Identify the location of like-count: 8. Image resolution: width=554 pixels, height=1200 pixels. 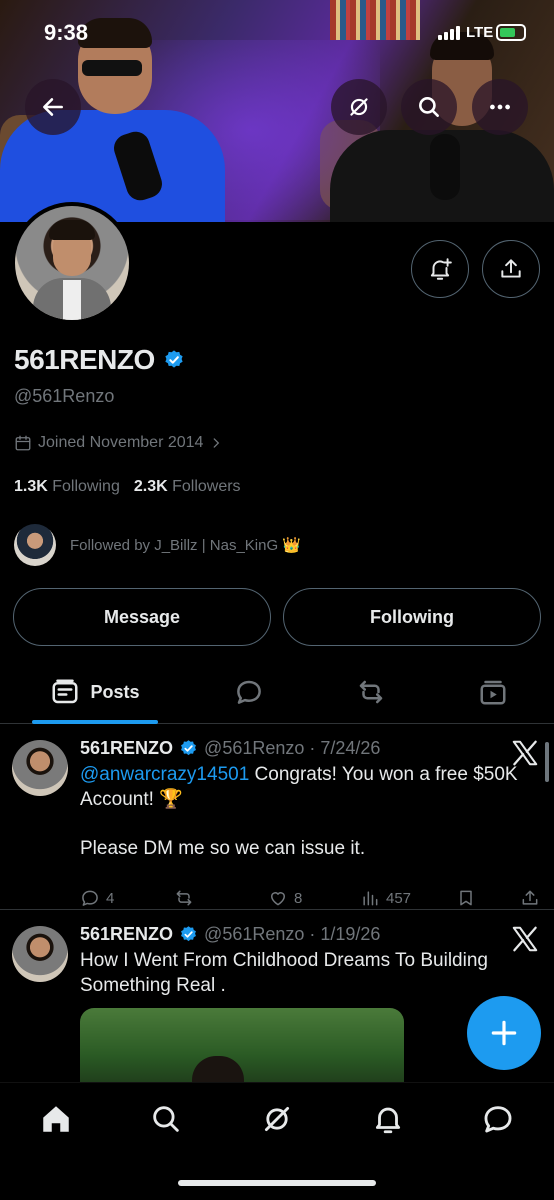
(298, 898).